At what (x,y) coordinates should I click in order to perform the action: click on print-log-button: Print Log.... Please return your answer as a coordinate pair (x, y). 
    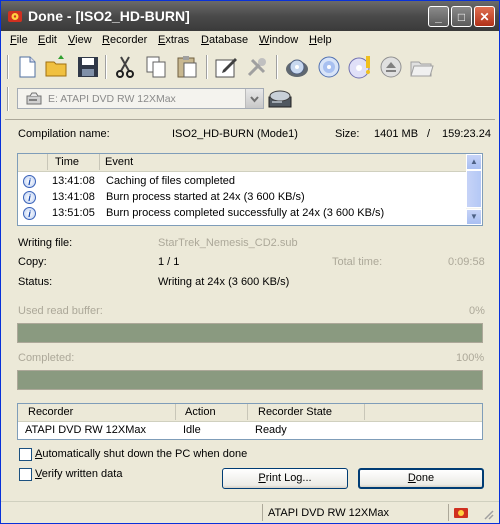
    Looking at the image, I should click on (285, 478).